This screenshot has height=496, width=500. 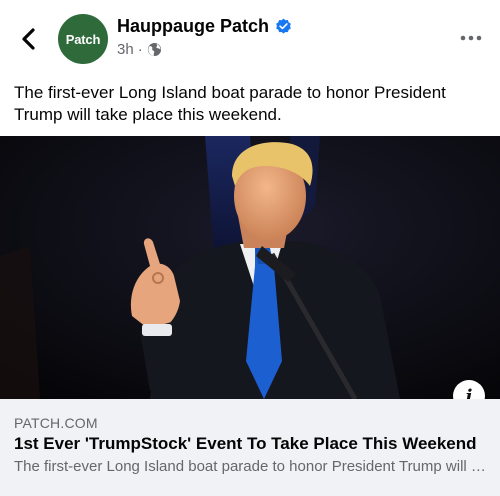 I want to click on verified-badge-icon, so click(x=283, y=26).